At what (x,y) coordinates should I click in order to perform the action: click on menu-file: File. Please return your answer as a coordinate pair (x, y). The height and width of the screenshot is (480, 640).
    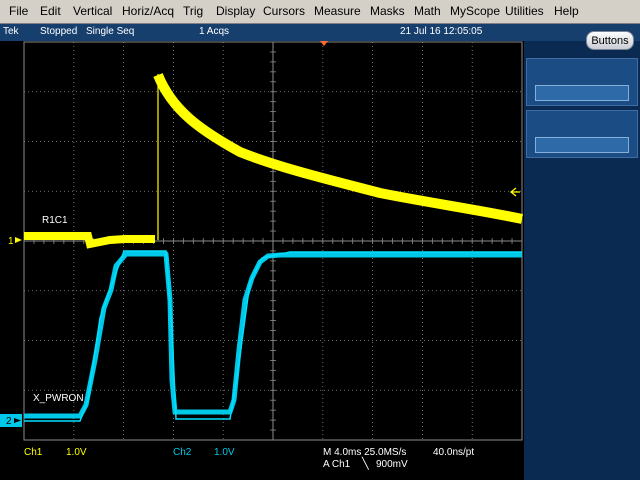
    Looking at the image, I should click on (18, 11).